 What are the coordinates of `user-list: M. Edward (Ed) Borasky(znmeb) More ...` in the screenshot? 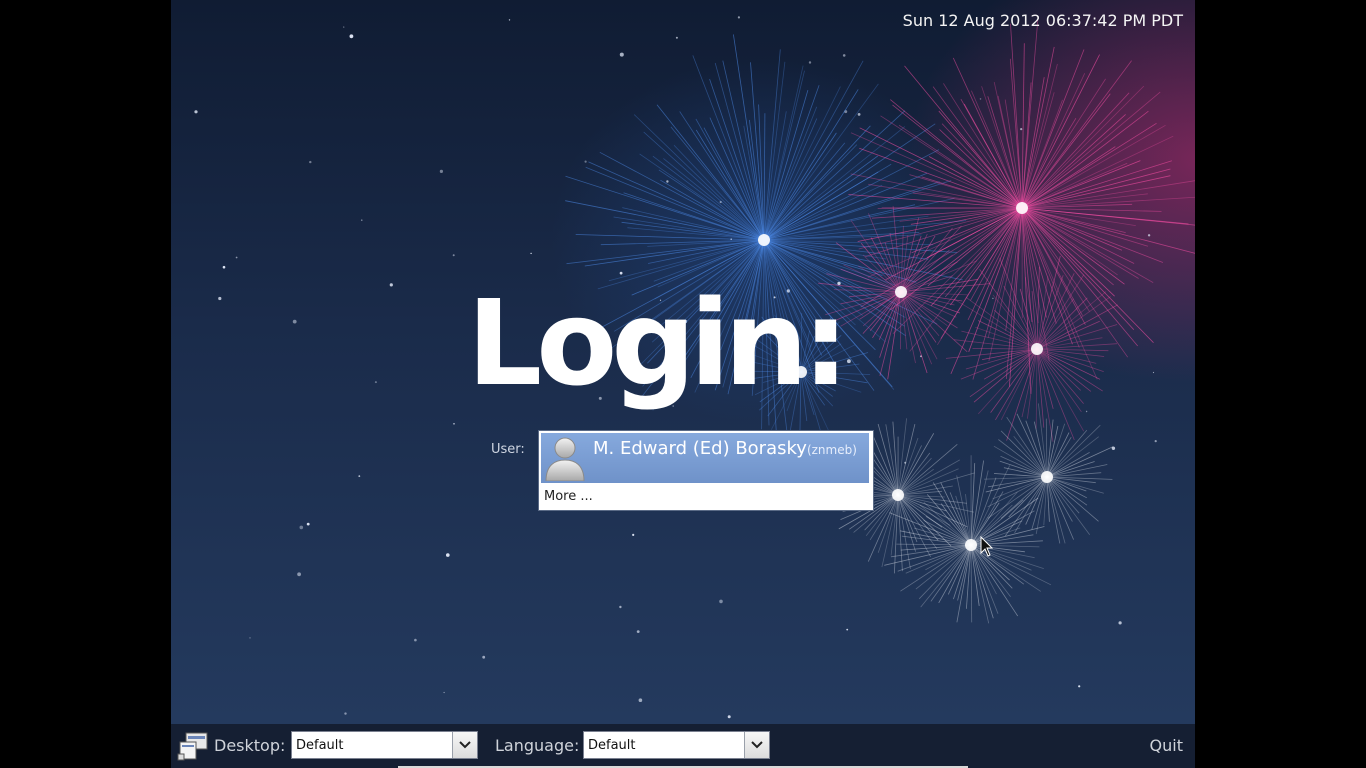 It's located at (706, 470).